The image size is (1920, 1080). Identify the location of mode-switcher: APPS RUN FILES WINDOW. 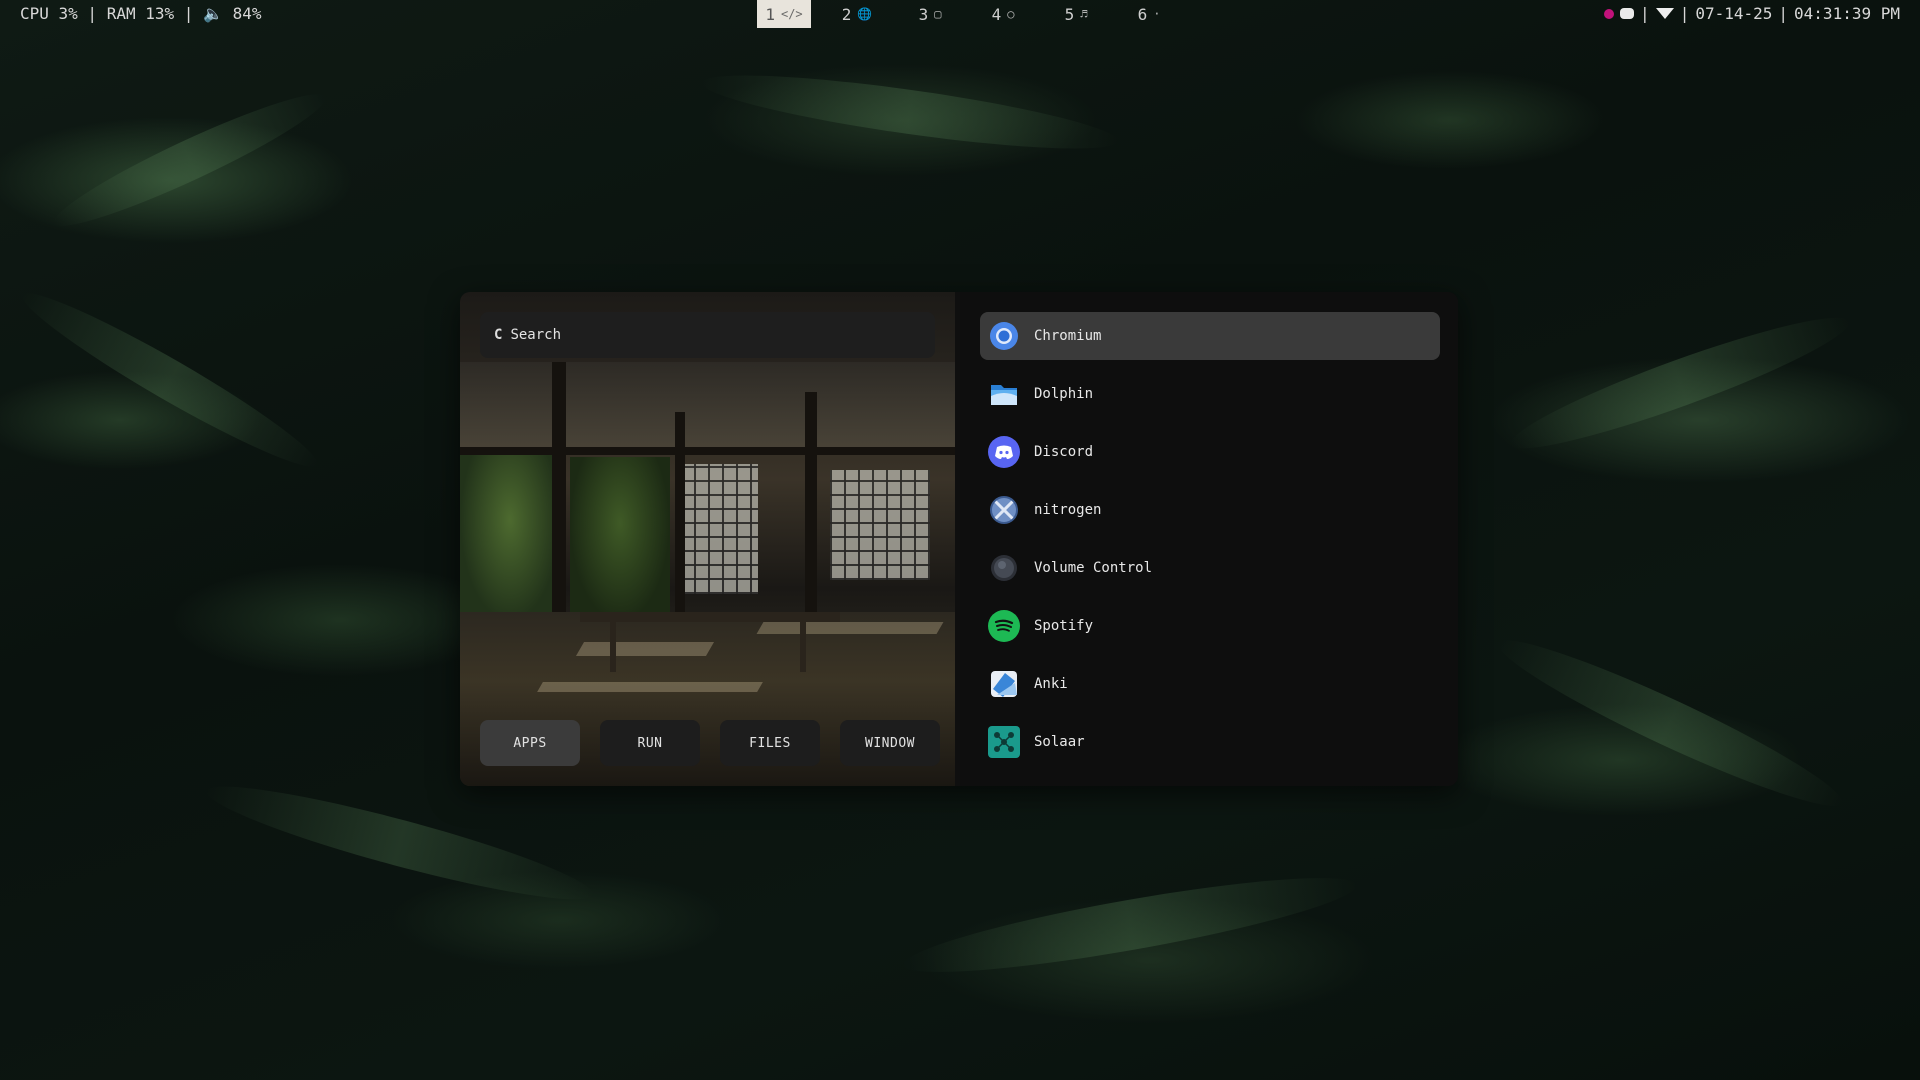
(710, 743).